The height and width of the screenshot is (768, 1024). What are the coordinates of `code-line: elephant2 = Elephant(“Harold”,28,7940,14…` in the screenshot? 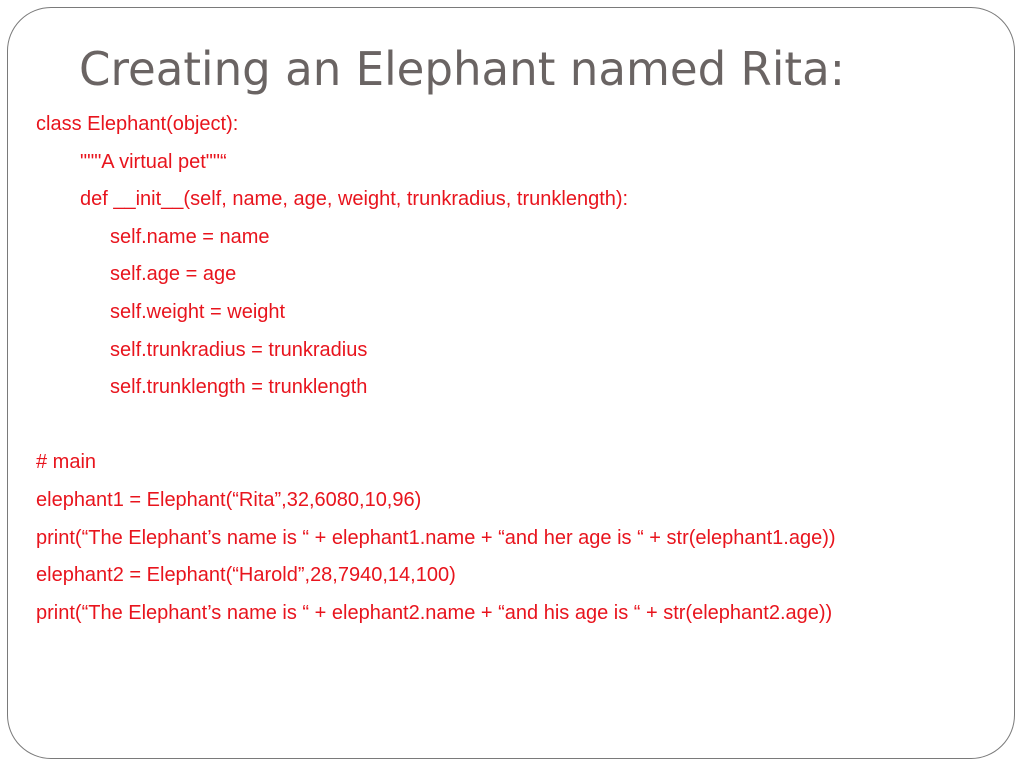 It's located at (246, 575).